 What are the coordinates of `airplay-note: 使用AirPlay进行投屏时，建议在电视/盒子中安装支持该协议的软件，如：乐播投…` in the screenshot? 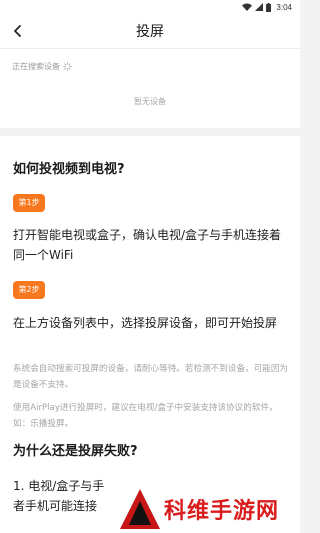 It's located at (145, 416).